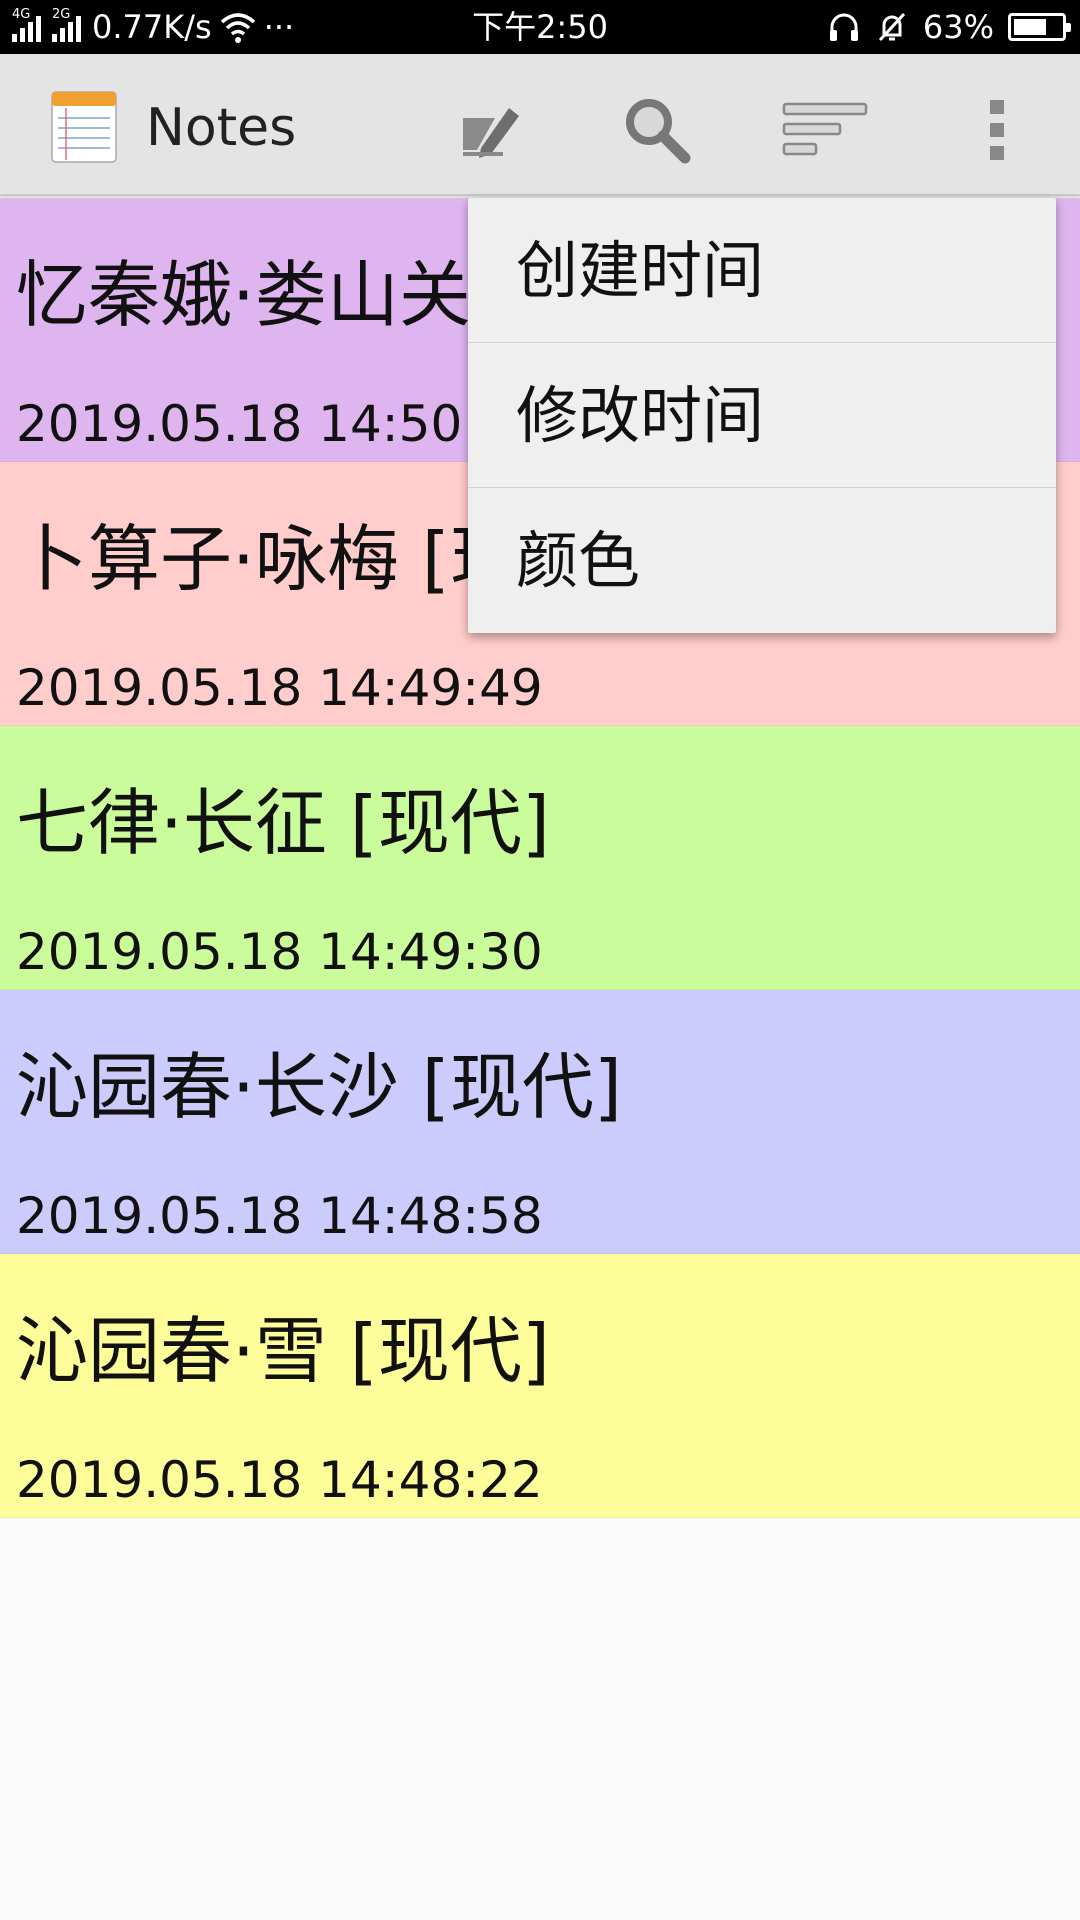 This screenshot has height=1920, width=1080. What do you see at coordinates (1039, 27) in the screenshot?
I see `battery-icon` at bounding box center [1039, 27].